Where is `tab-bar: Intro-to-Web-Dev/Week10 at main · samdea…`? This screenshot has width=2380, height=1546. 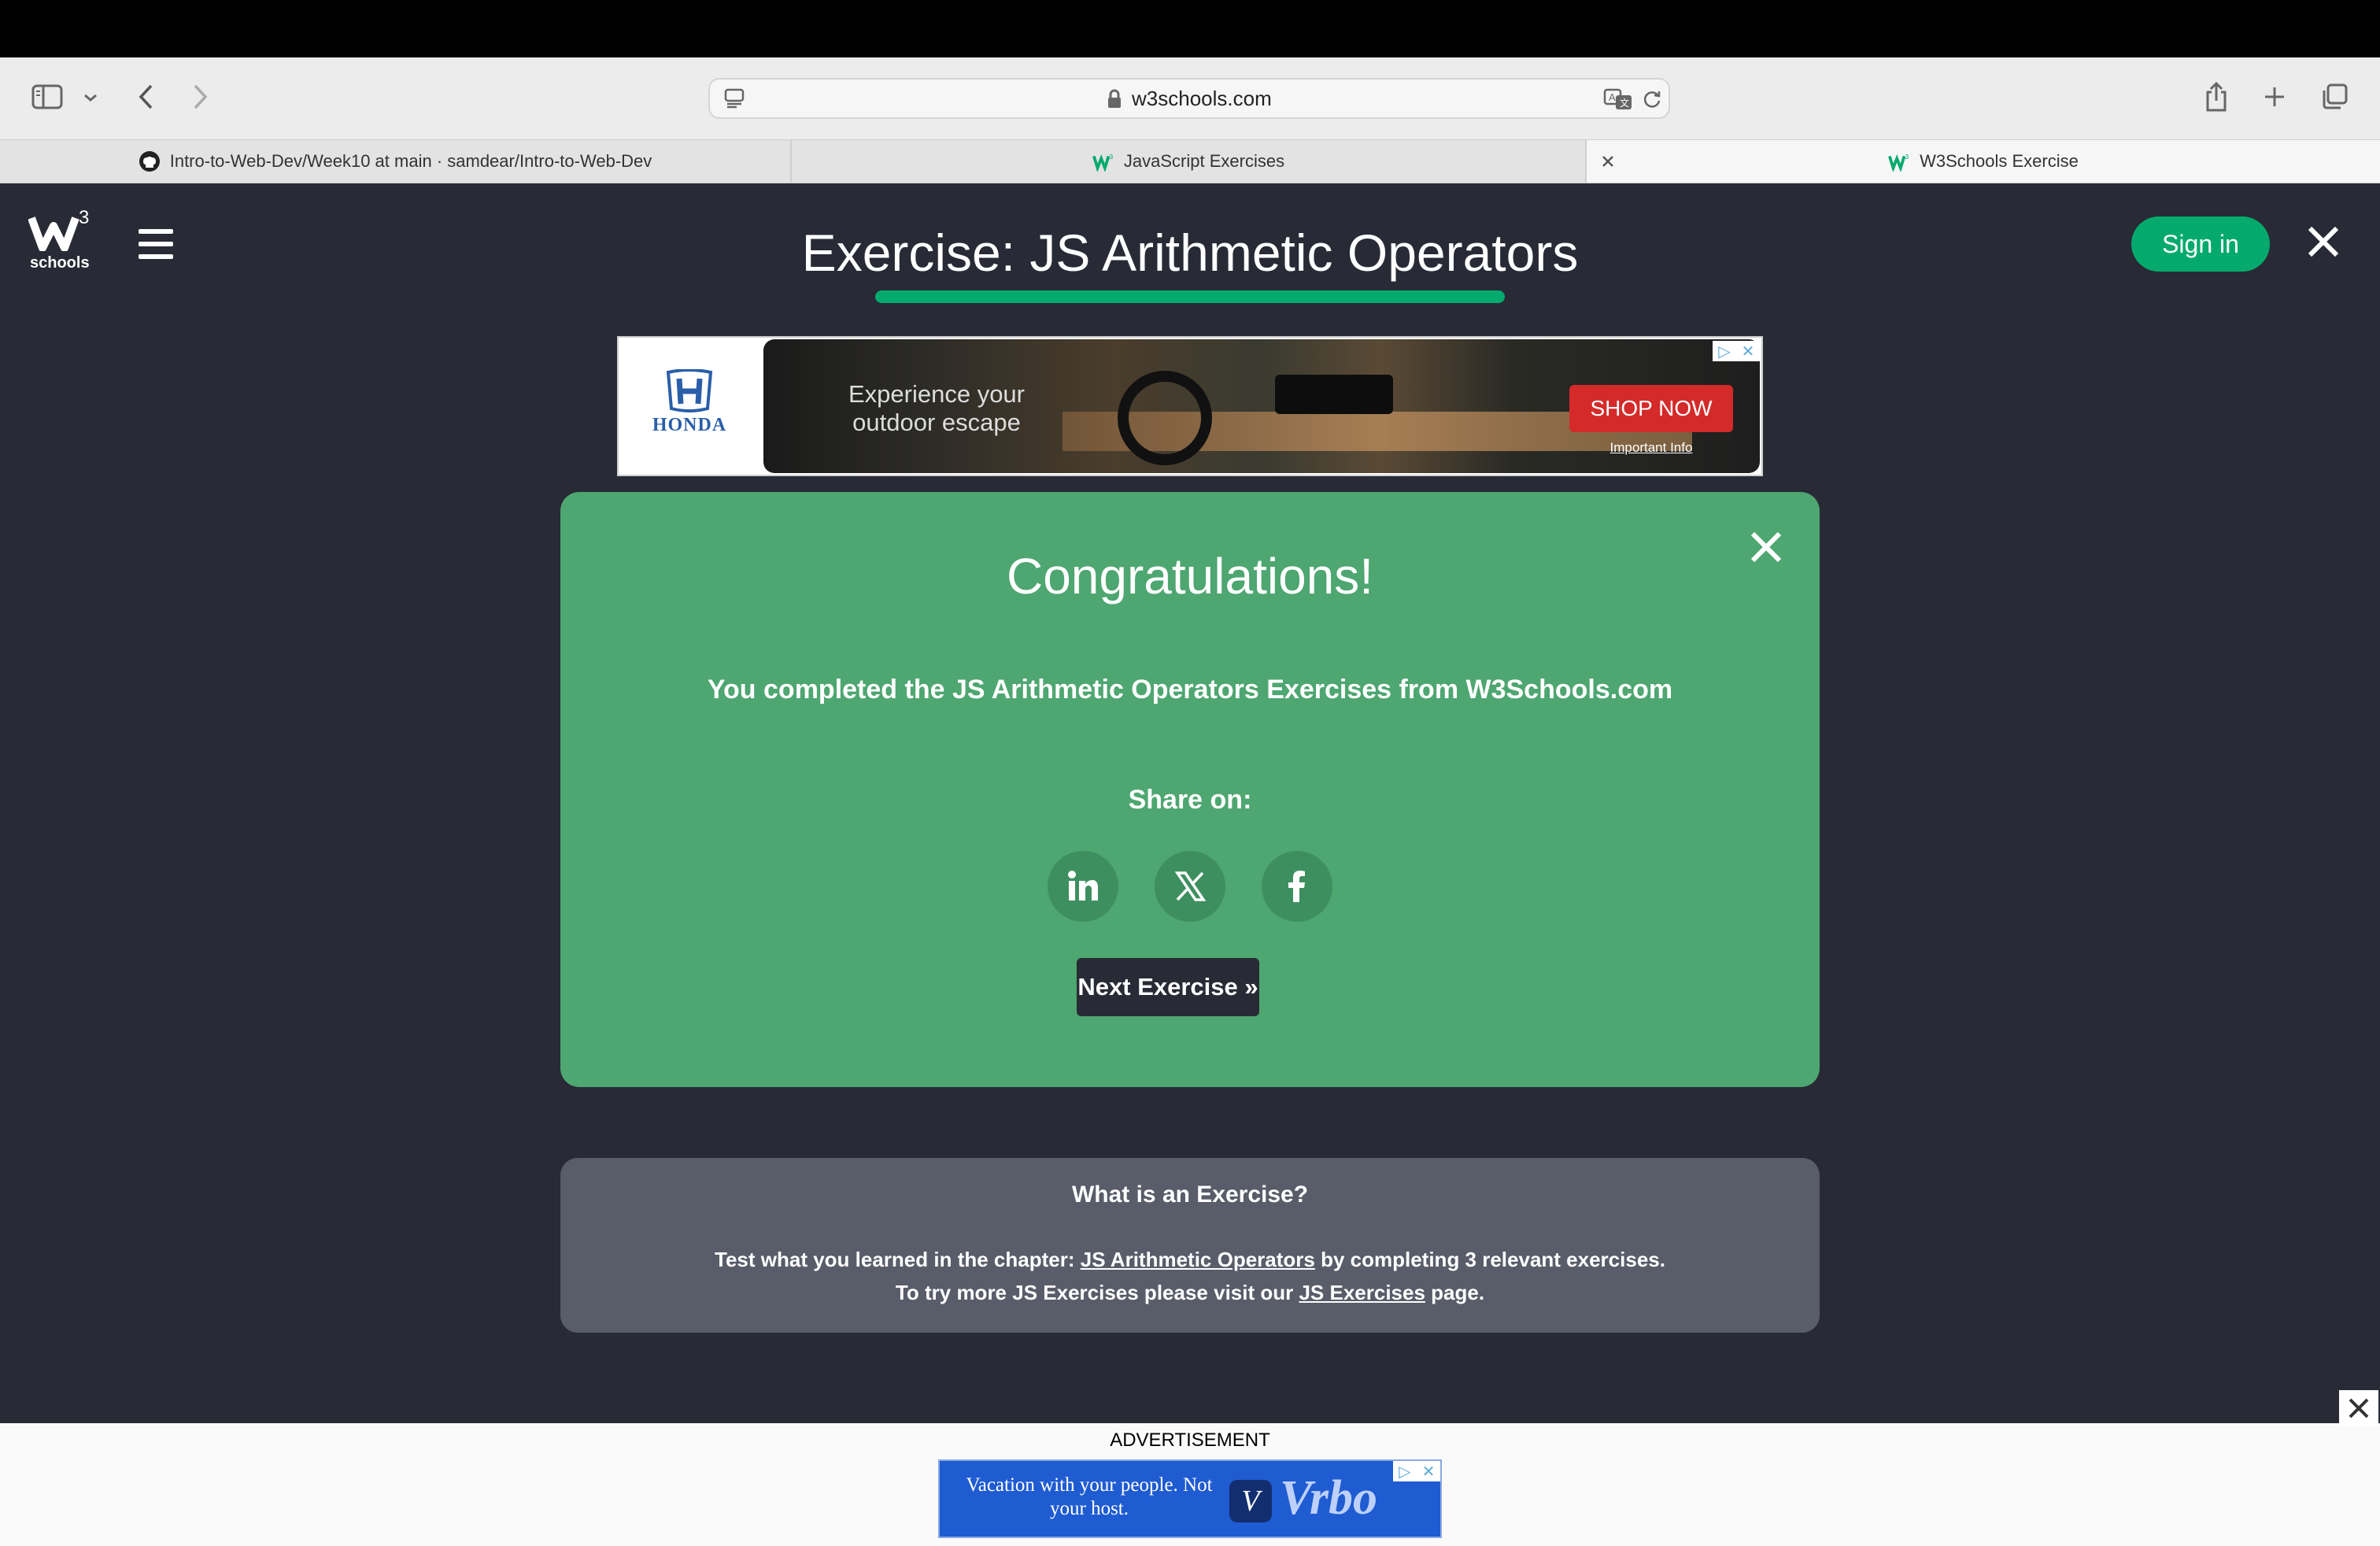
tab-bar: Intro-to-Web-Dev/Week10 at main · samdea… is located at coordinates (1190, 161).